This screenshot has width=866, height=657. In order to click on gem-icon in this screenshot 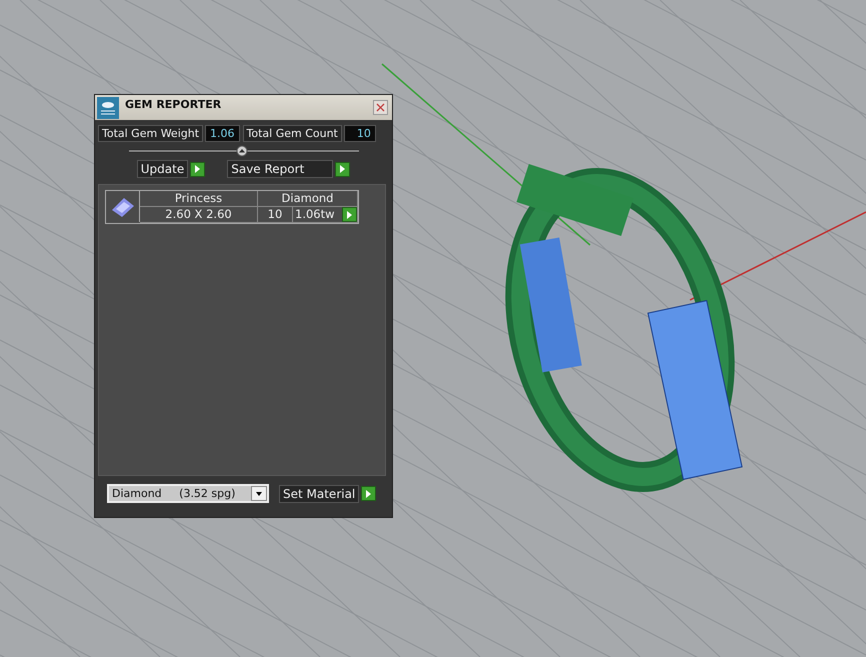, I will do `click(123, 207)`.